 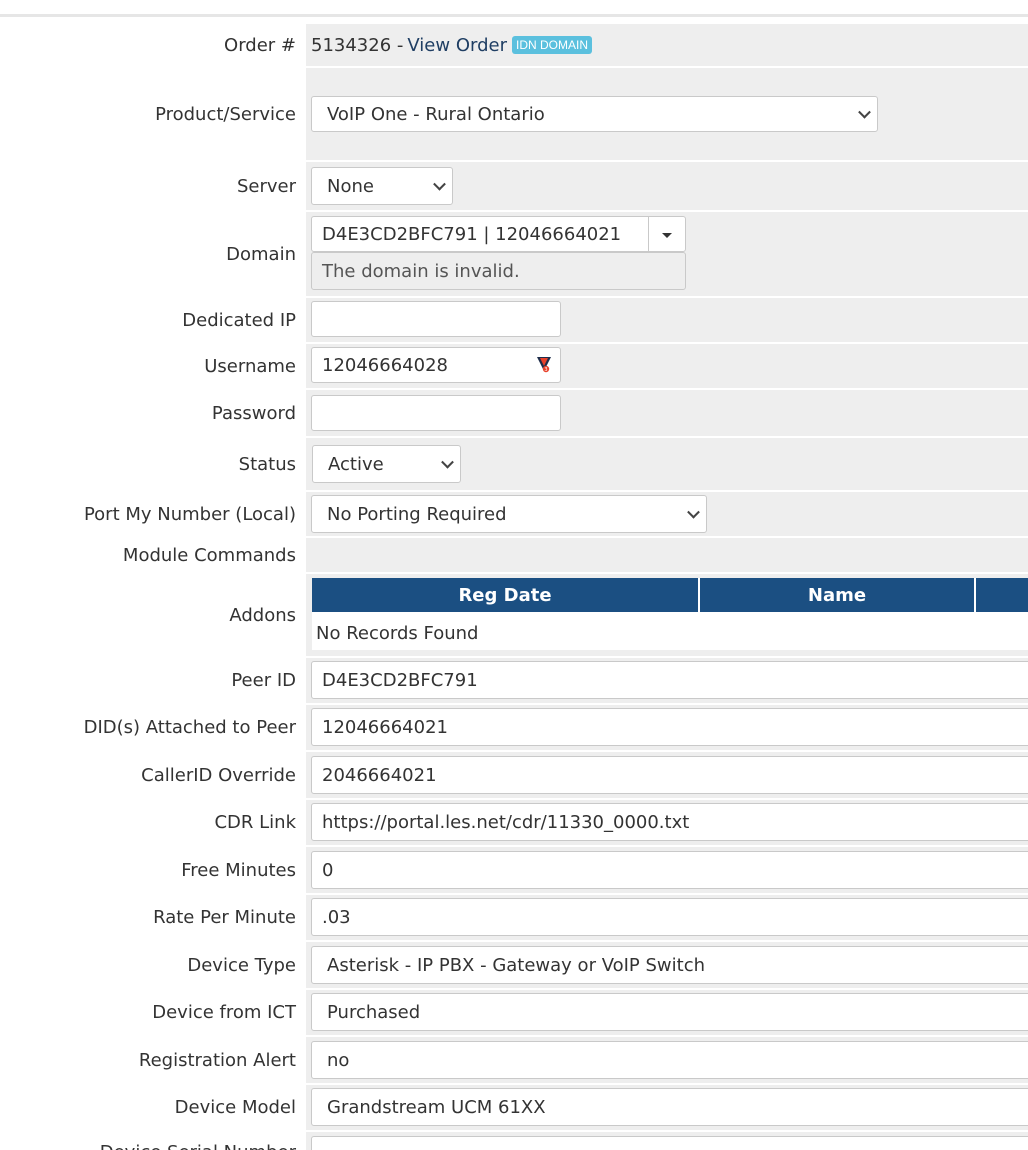 I want to click on device-type-label: Device Type, so click(x=241, y=965).